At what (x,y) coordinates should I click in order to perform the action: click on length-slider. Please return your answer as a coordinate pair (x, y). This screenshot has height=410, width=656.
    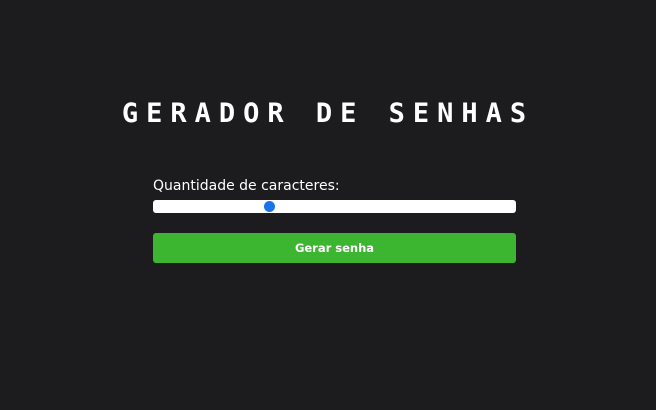
    Looking at the image, I should click on (334, 206).